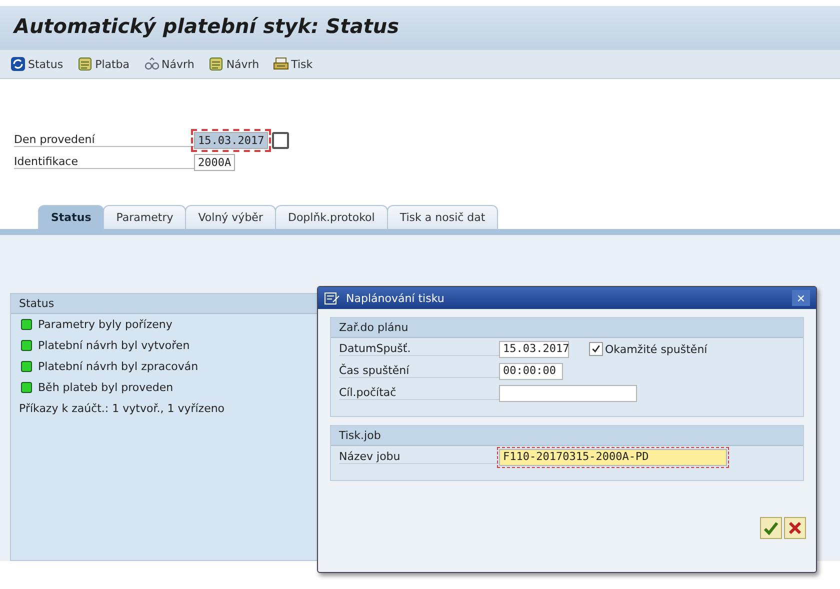 The height and width of the screenshot is (589, 840). Describe the element at coordinates (442, 217) in the screenshot. I see `tab: Tisk a nosič dat` at that location.